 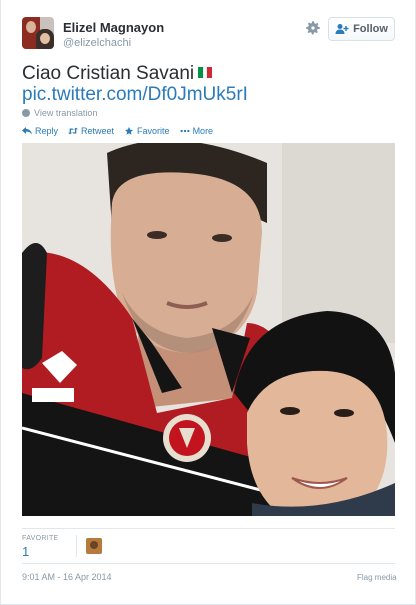 What do you see at coordinates (153, 131) in the screenshot?
I see `favorite-label: Favorite` at bounding box center [153, 131].